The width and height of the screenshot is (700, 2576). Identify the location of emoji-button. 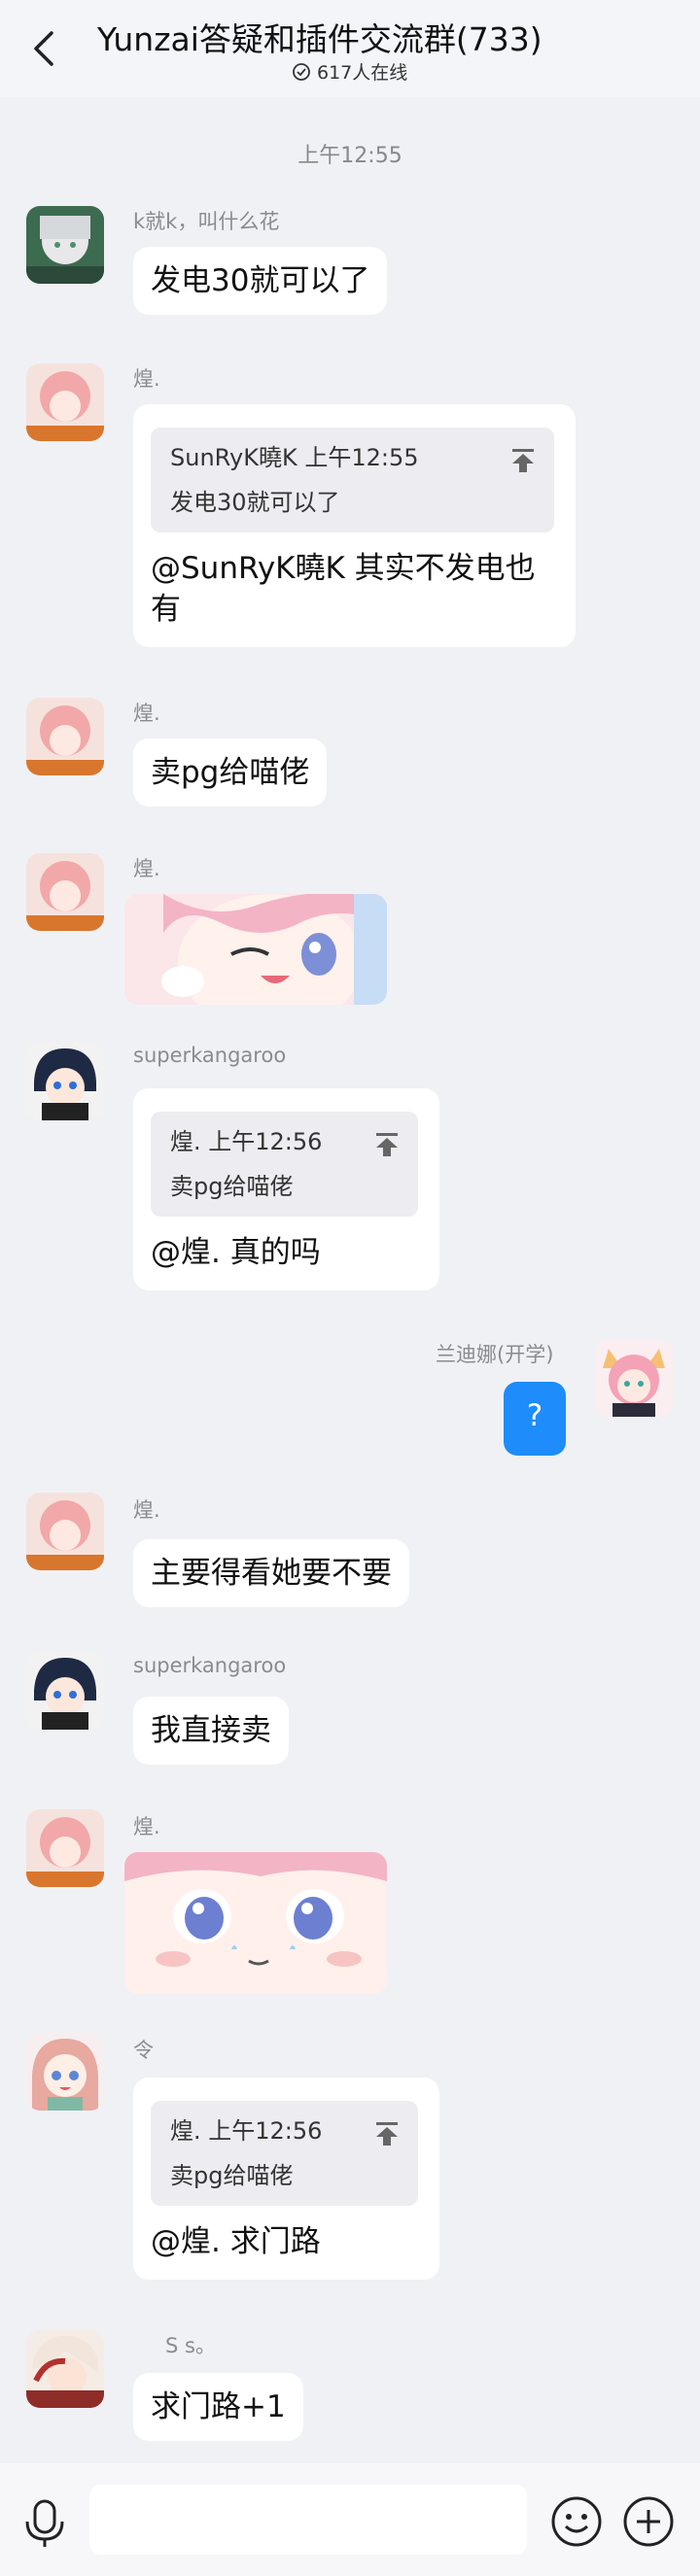
(576, 2523).